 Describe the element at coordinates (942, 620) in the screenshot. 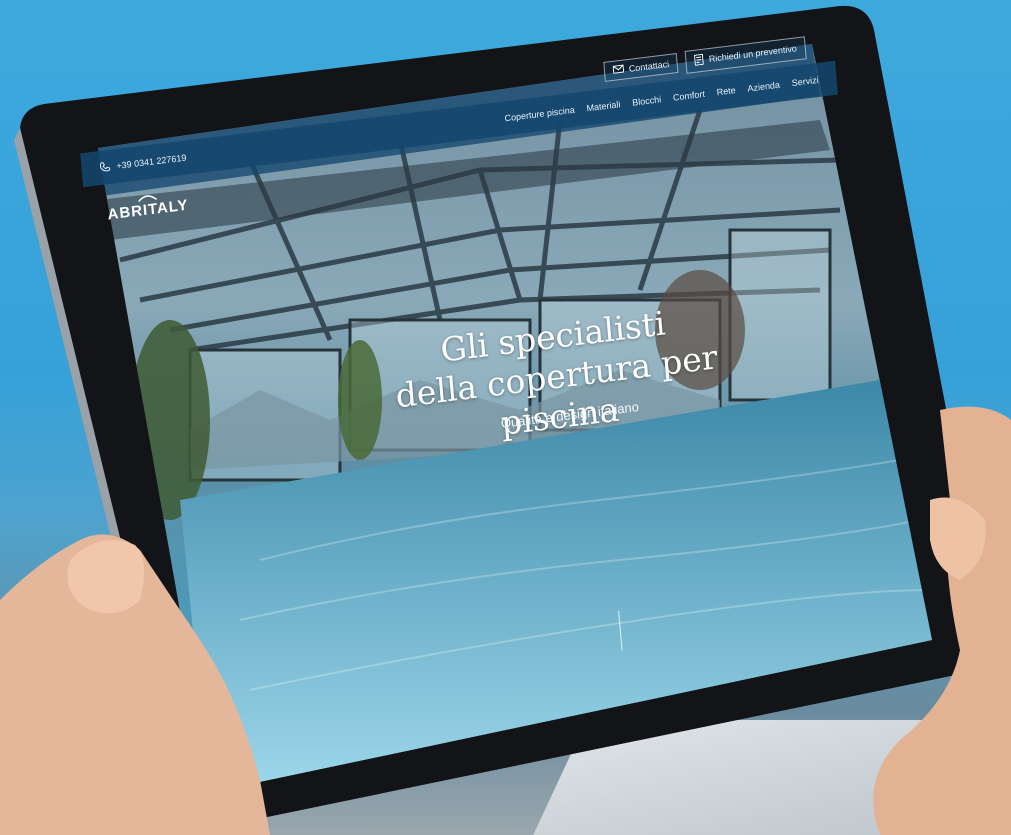

I see `right-hand` at that location.